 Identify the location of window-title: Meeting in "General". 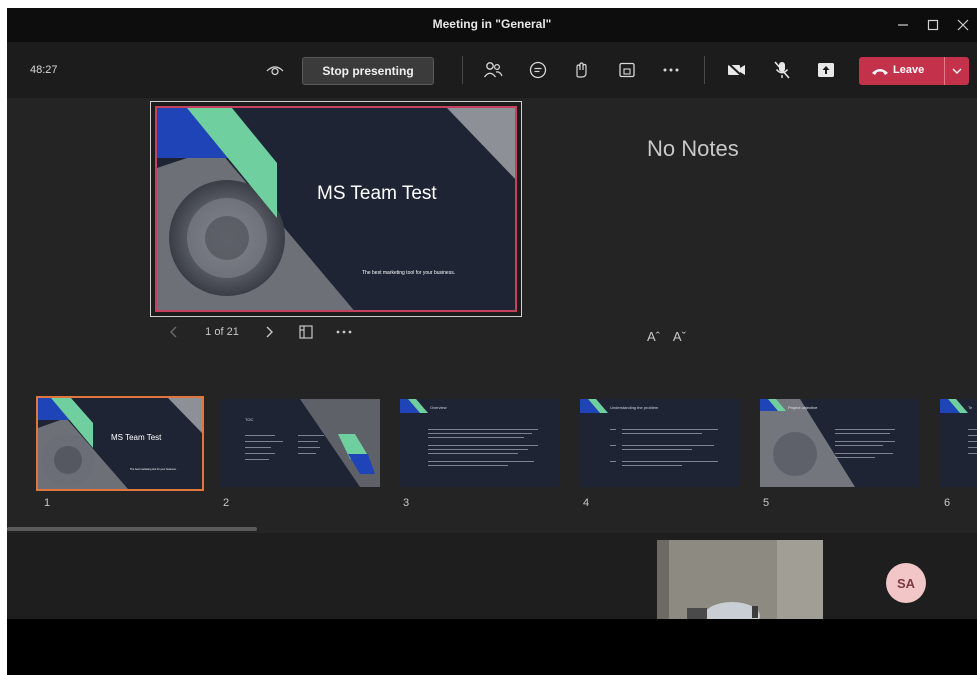
(492, 24).